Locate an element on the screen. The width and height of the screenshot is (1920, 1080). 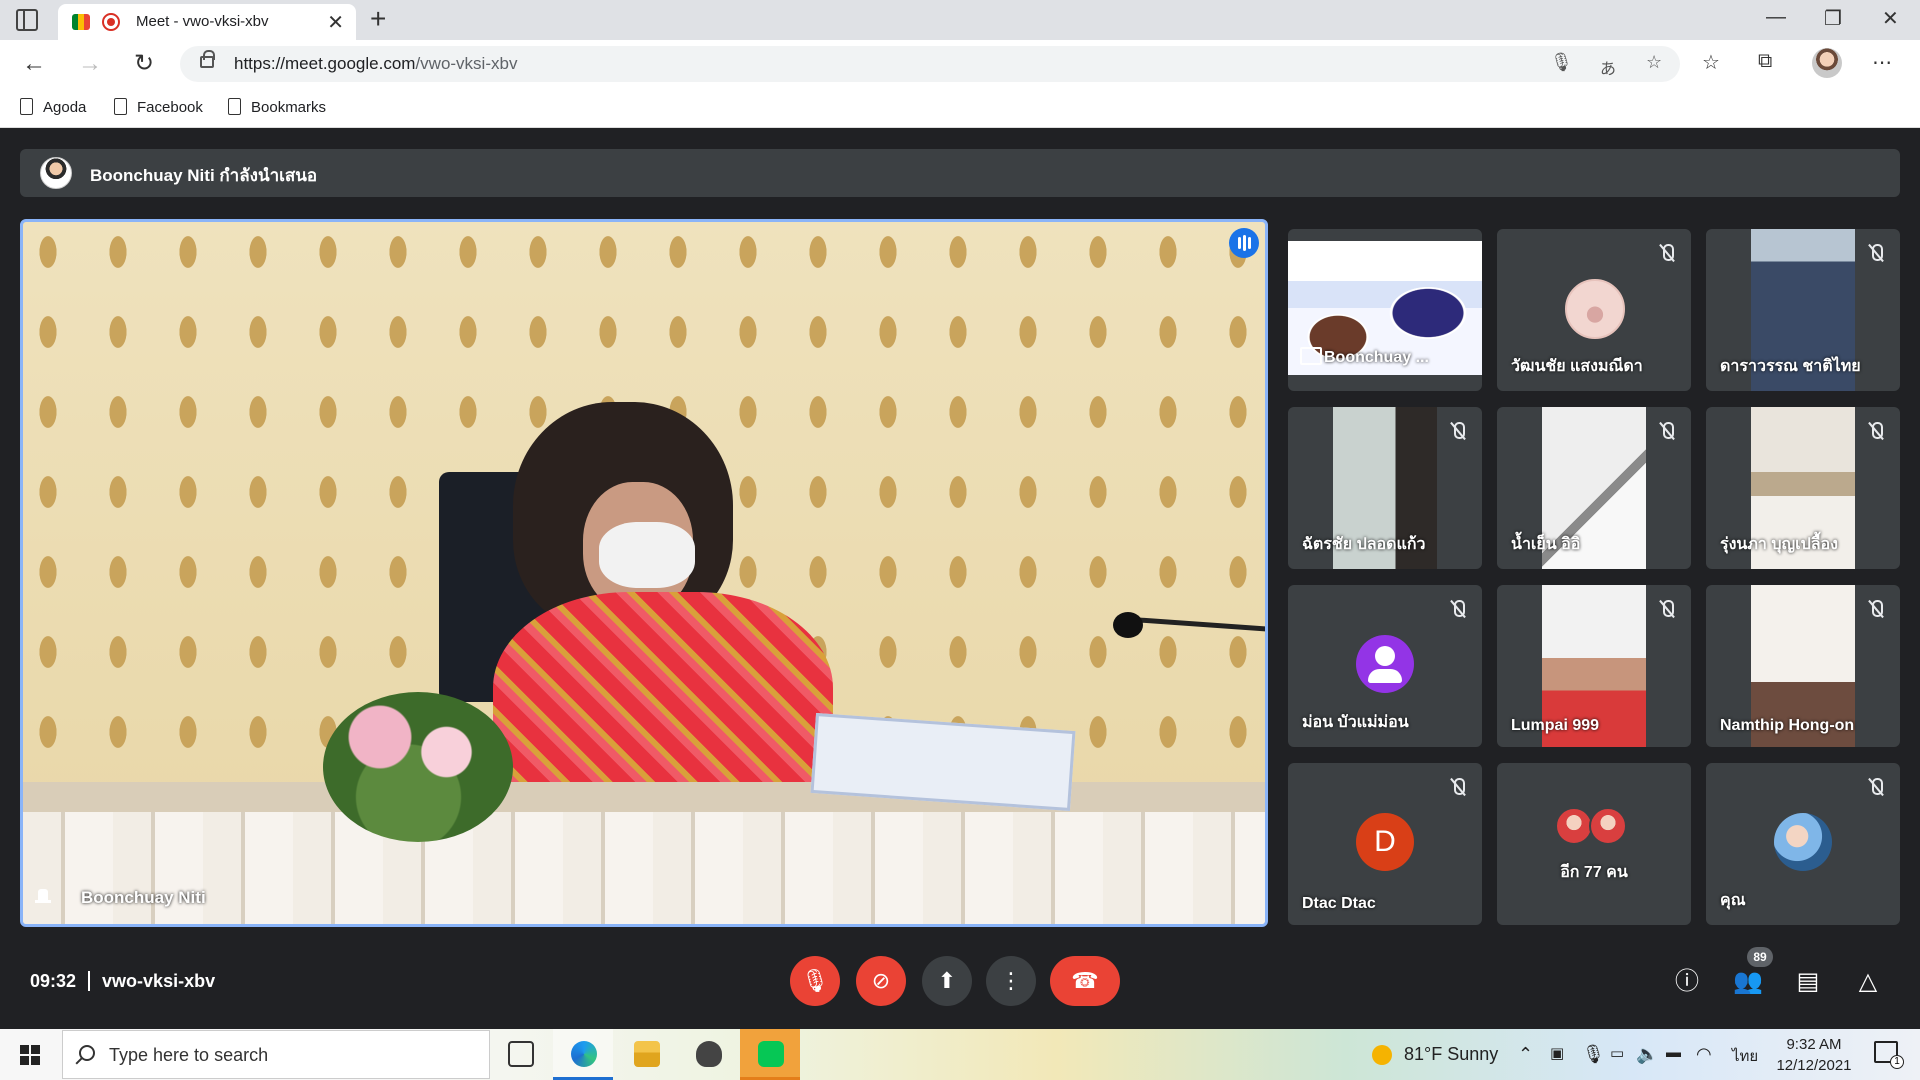
participant-name: Dtac Dtac is located at coordinates (1339, 903).